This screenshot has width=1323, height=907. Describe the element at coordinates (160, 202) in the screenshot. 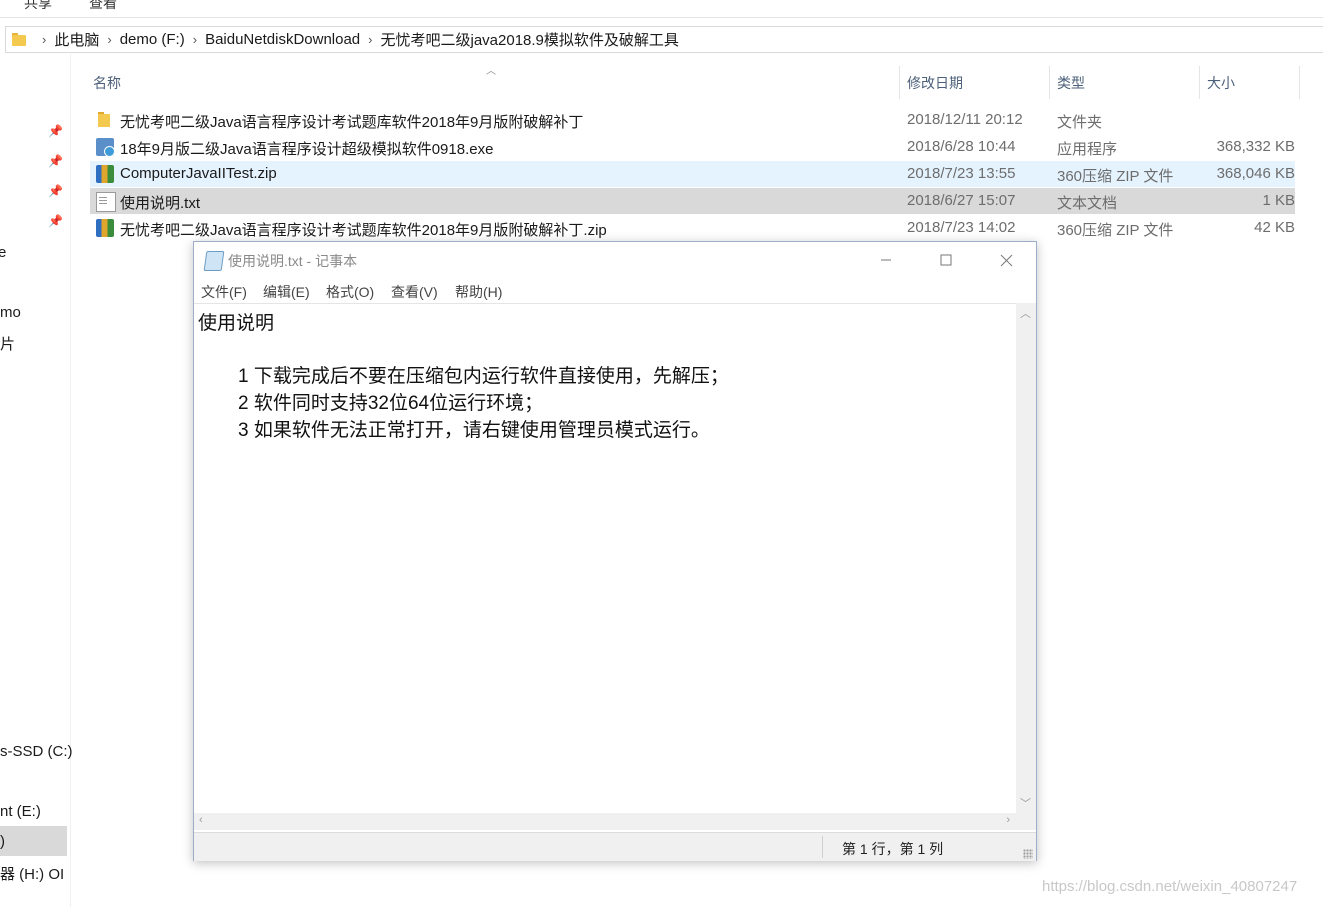

I see `file-name: 使用说明.txt` at that location.